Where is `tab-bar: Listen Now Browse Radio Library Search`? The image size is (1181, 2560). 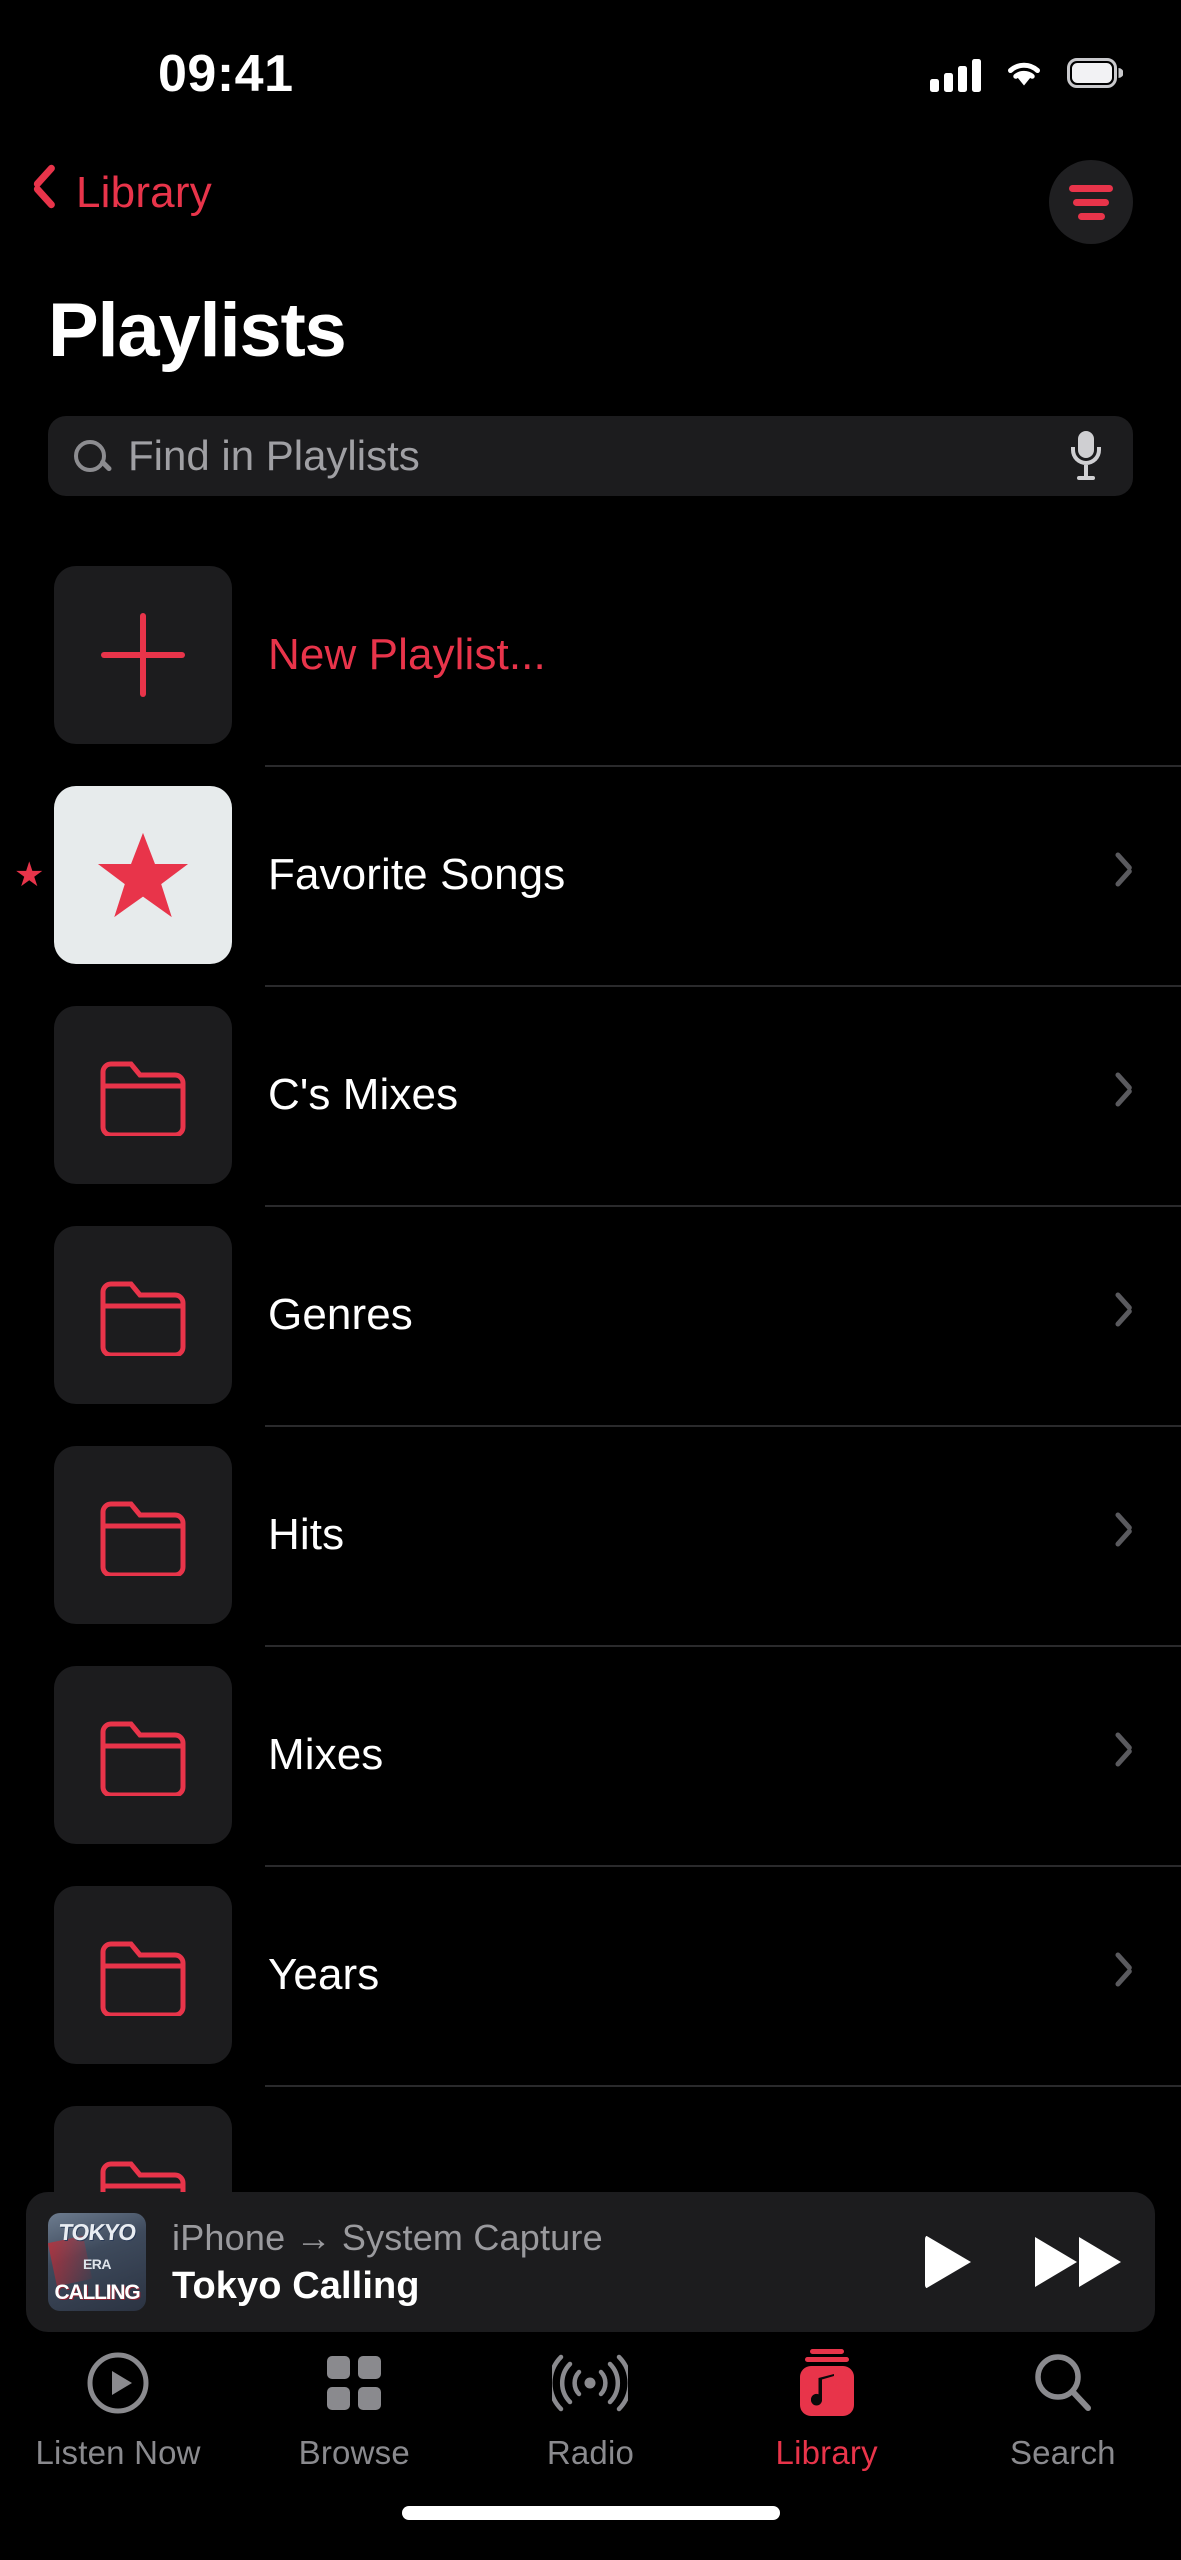
tab-bar: Listen Now Browse Radio Library Search is located at coordinates (590, 2414).